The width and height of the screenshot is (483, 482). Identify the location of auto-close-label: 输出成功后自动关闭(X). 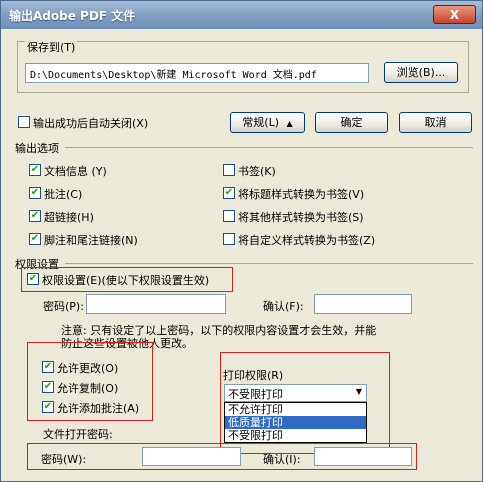
(91, 123).